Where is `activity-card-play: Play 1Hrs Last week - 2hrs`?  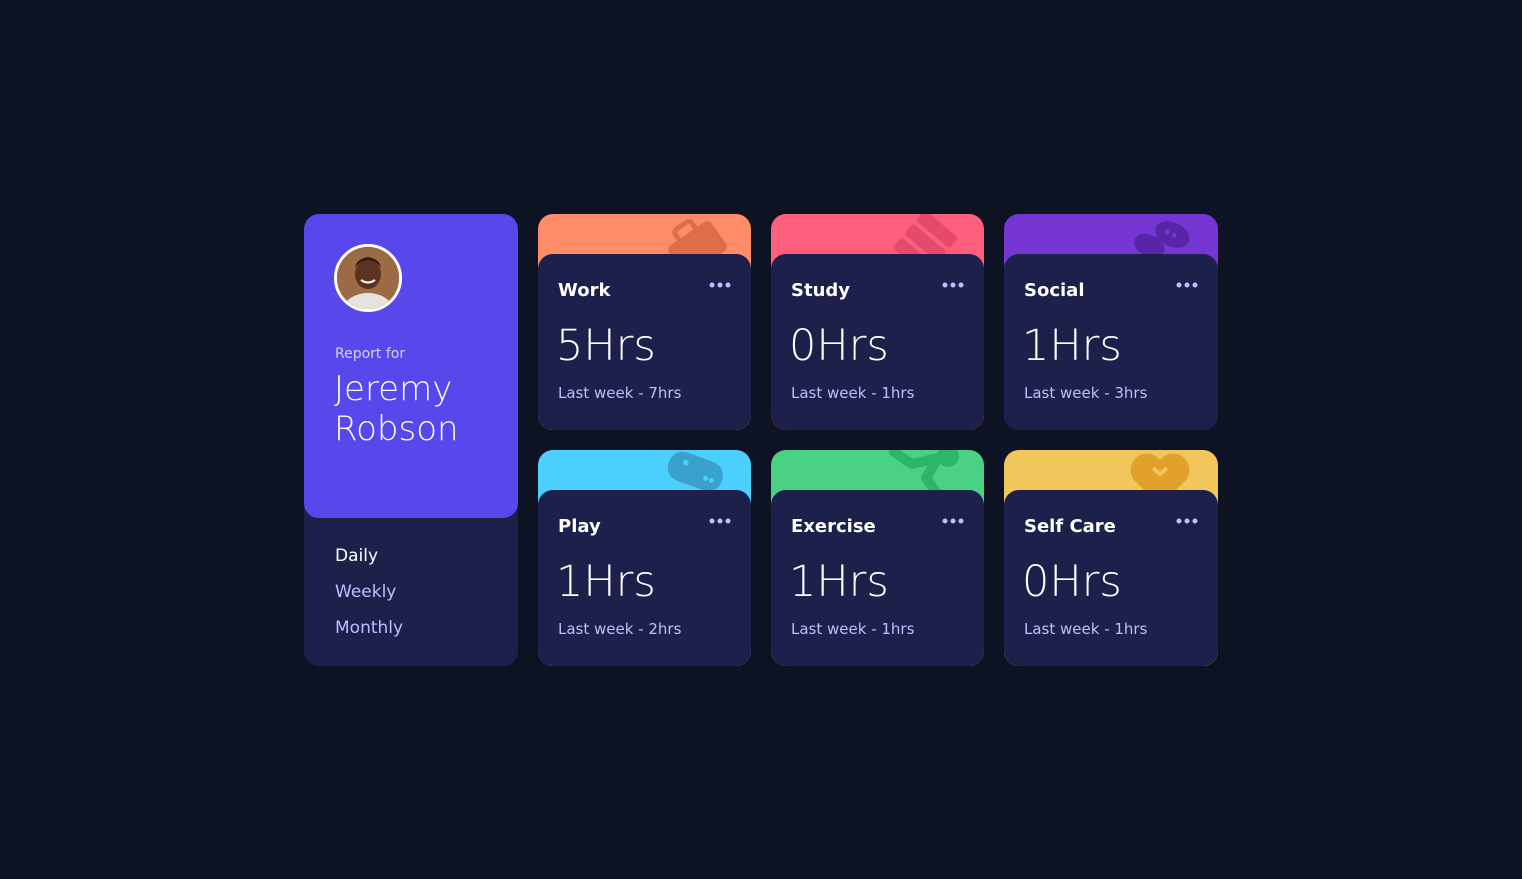
activity-card-play: Play 1Hrs Last week - 2hrs is located at coordinates (644, 558).